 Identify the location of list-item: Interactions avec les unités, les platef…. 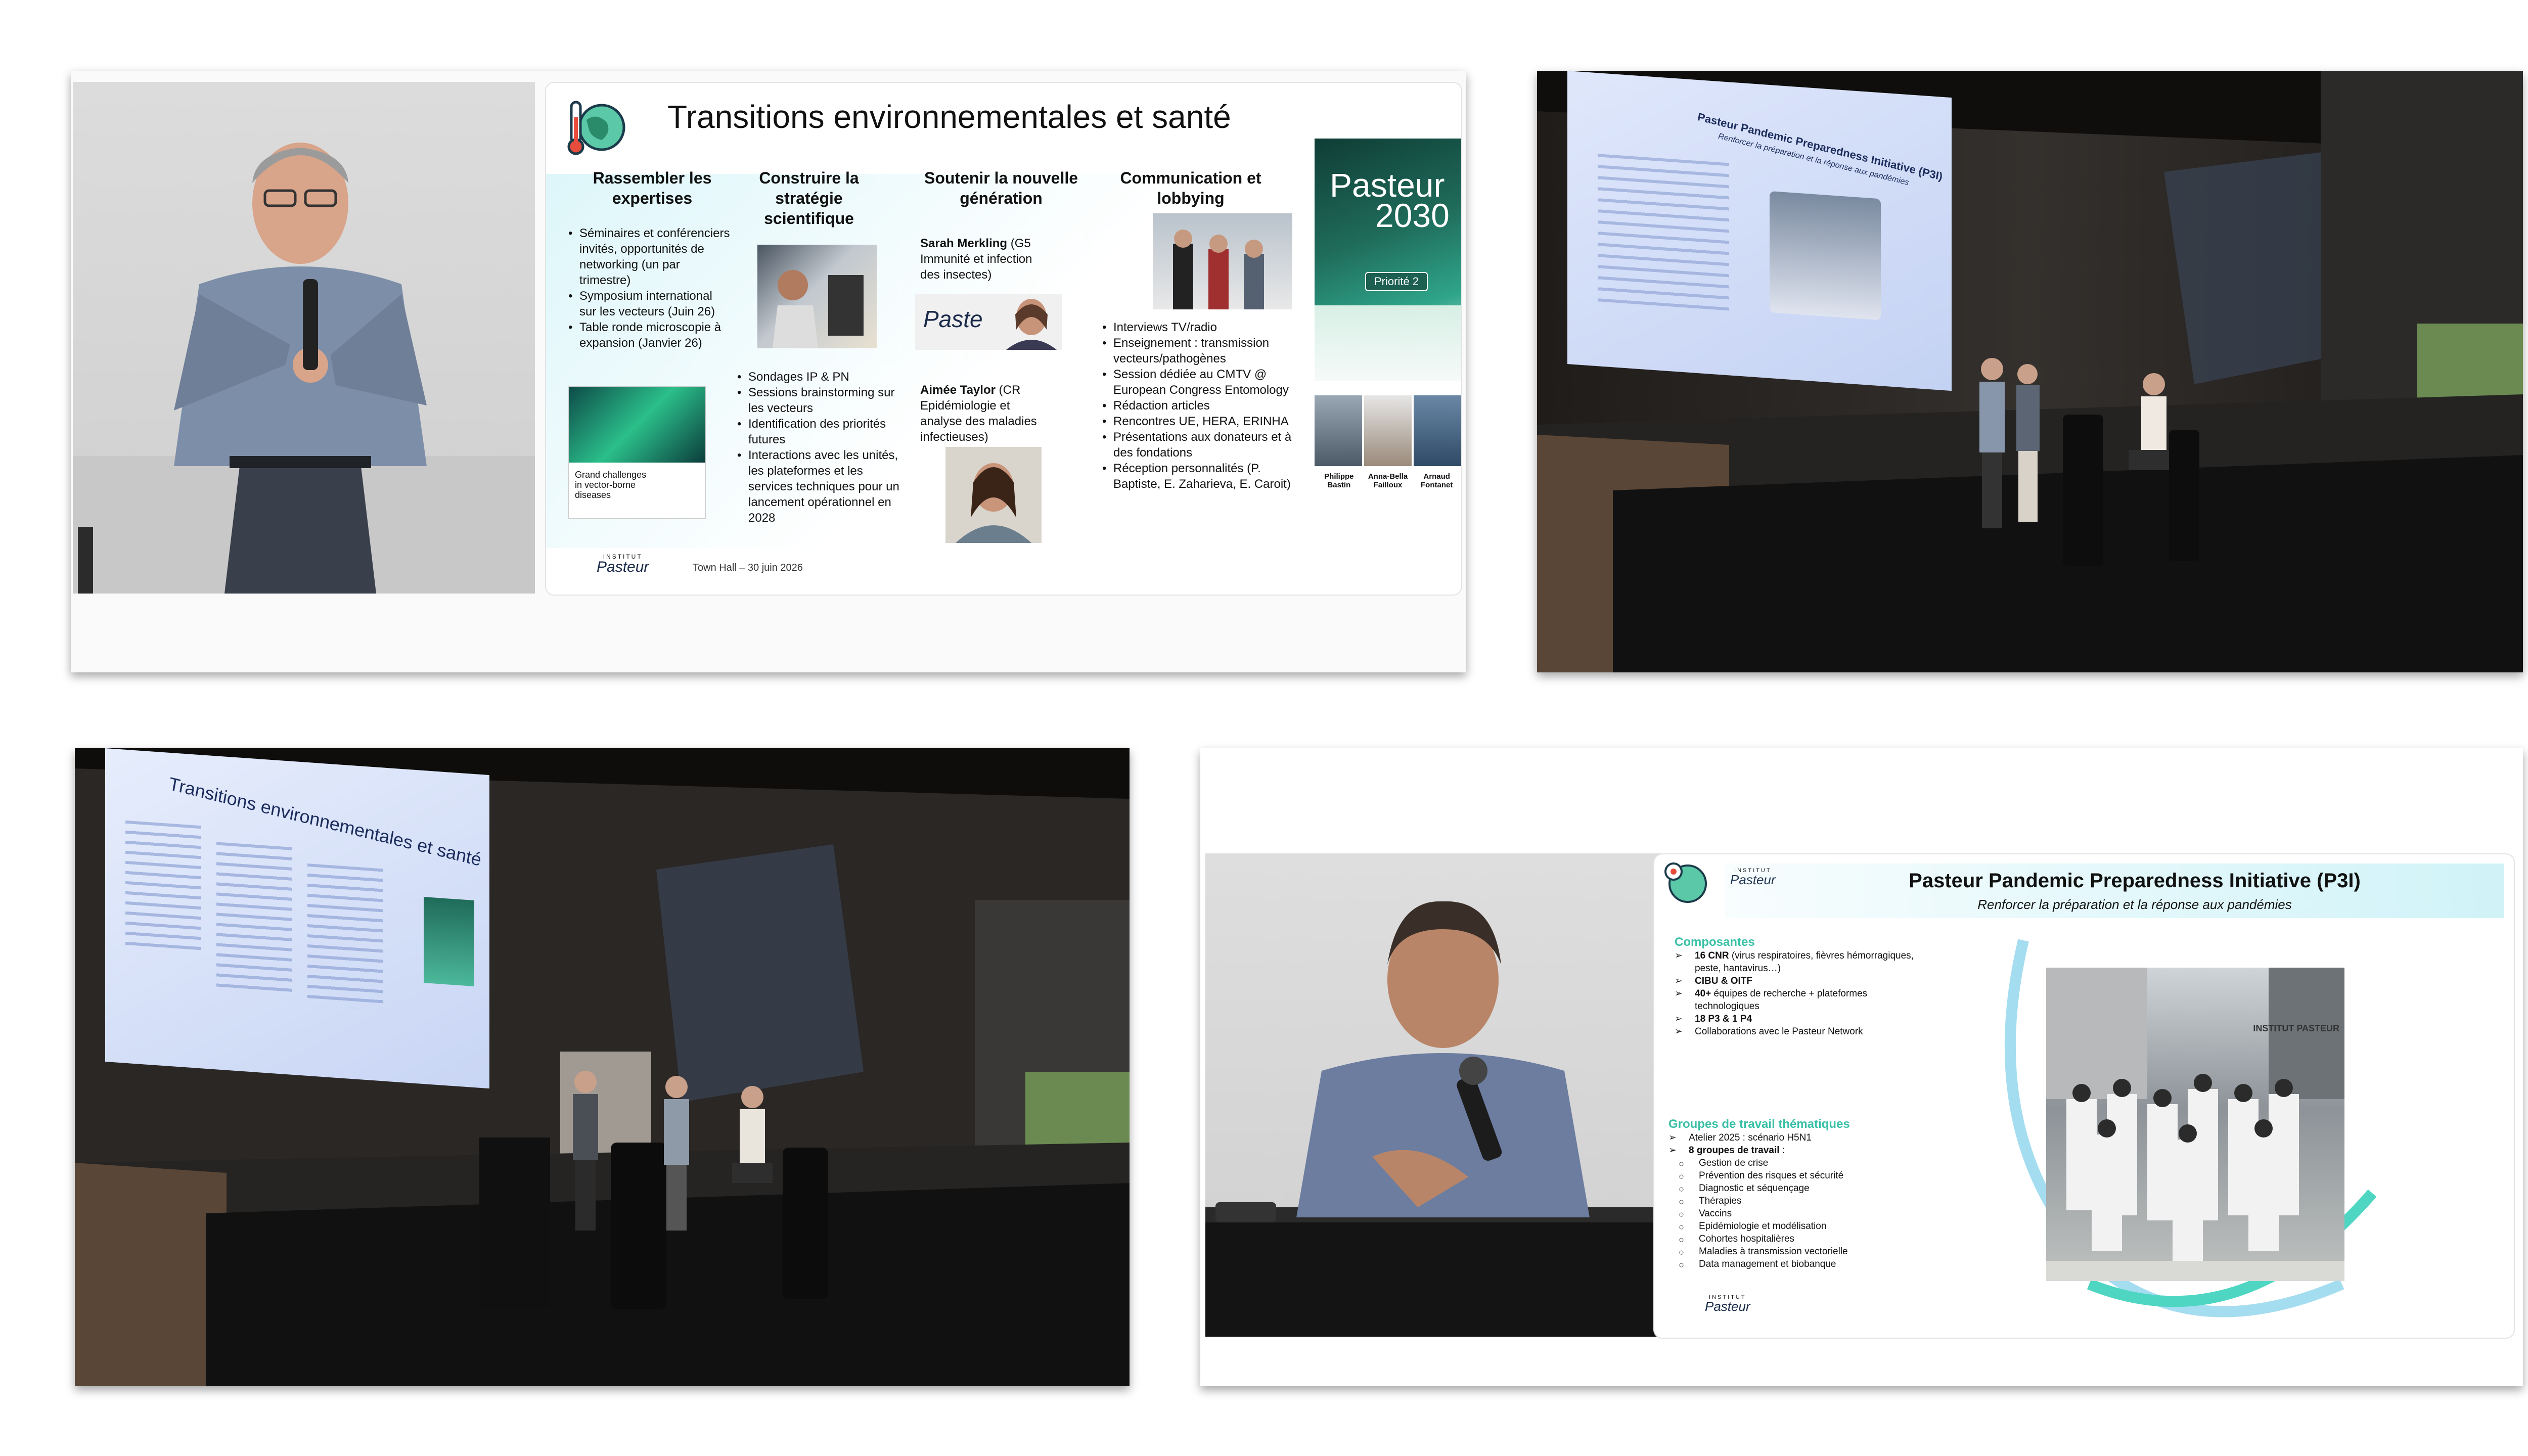
(821, 486).